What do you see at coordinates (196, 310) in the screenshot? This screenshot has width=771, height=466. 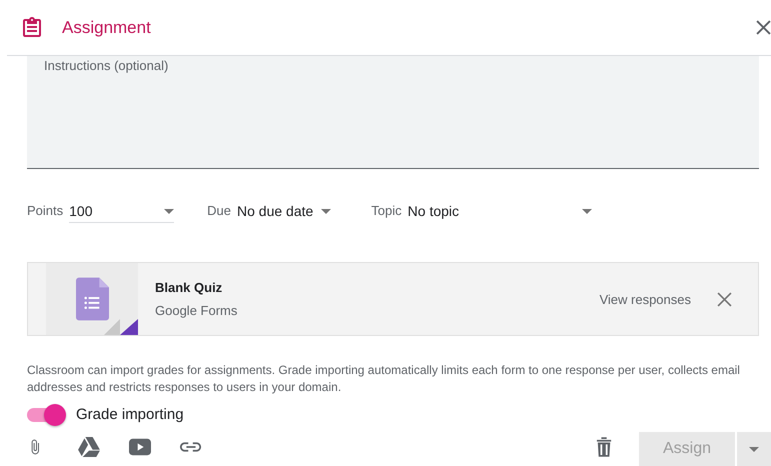 I see `attachment-type: Google Forms` at bounding box center [196, 310].